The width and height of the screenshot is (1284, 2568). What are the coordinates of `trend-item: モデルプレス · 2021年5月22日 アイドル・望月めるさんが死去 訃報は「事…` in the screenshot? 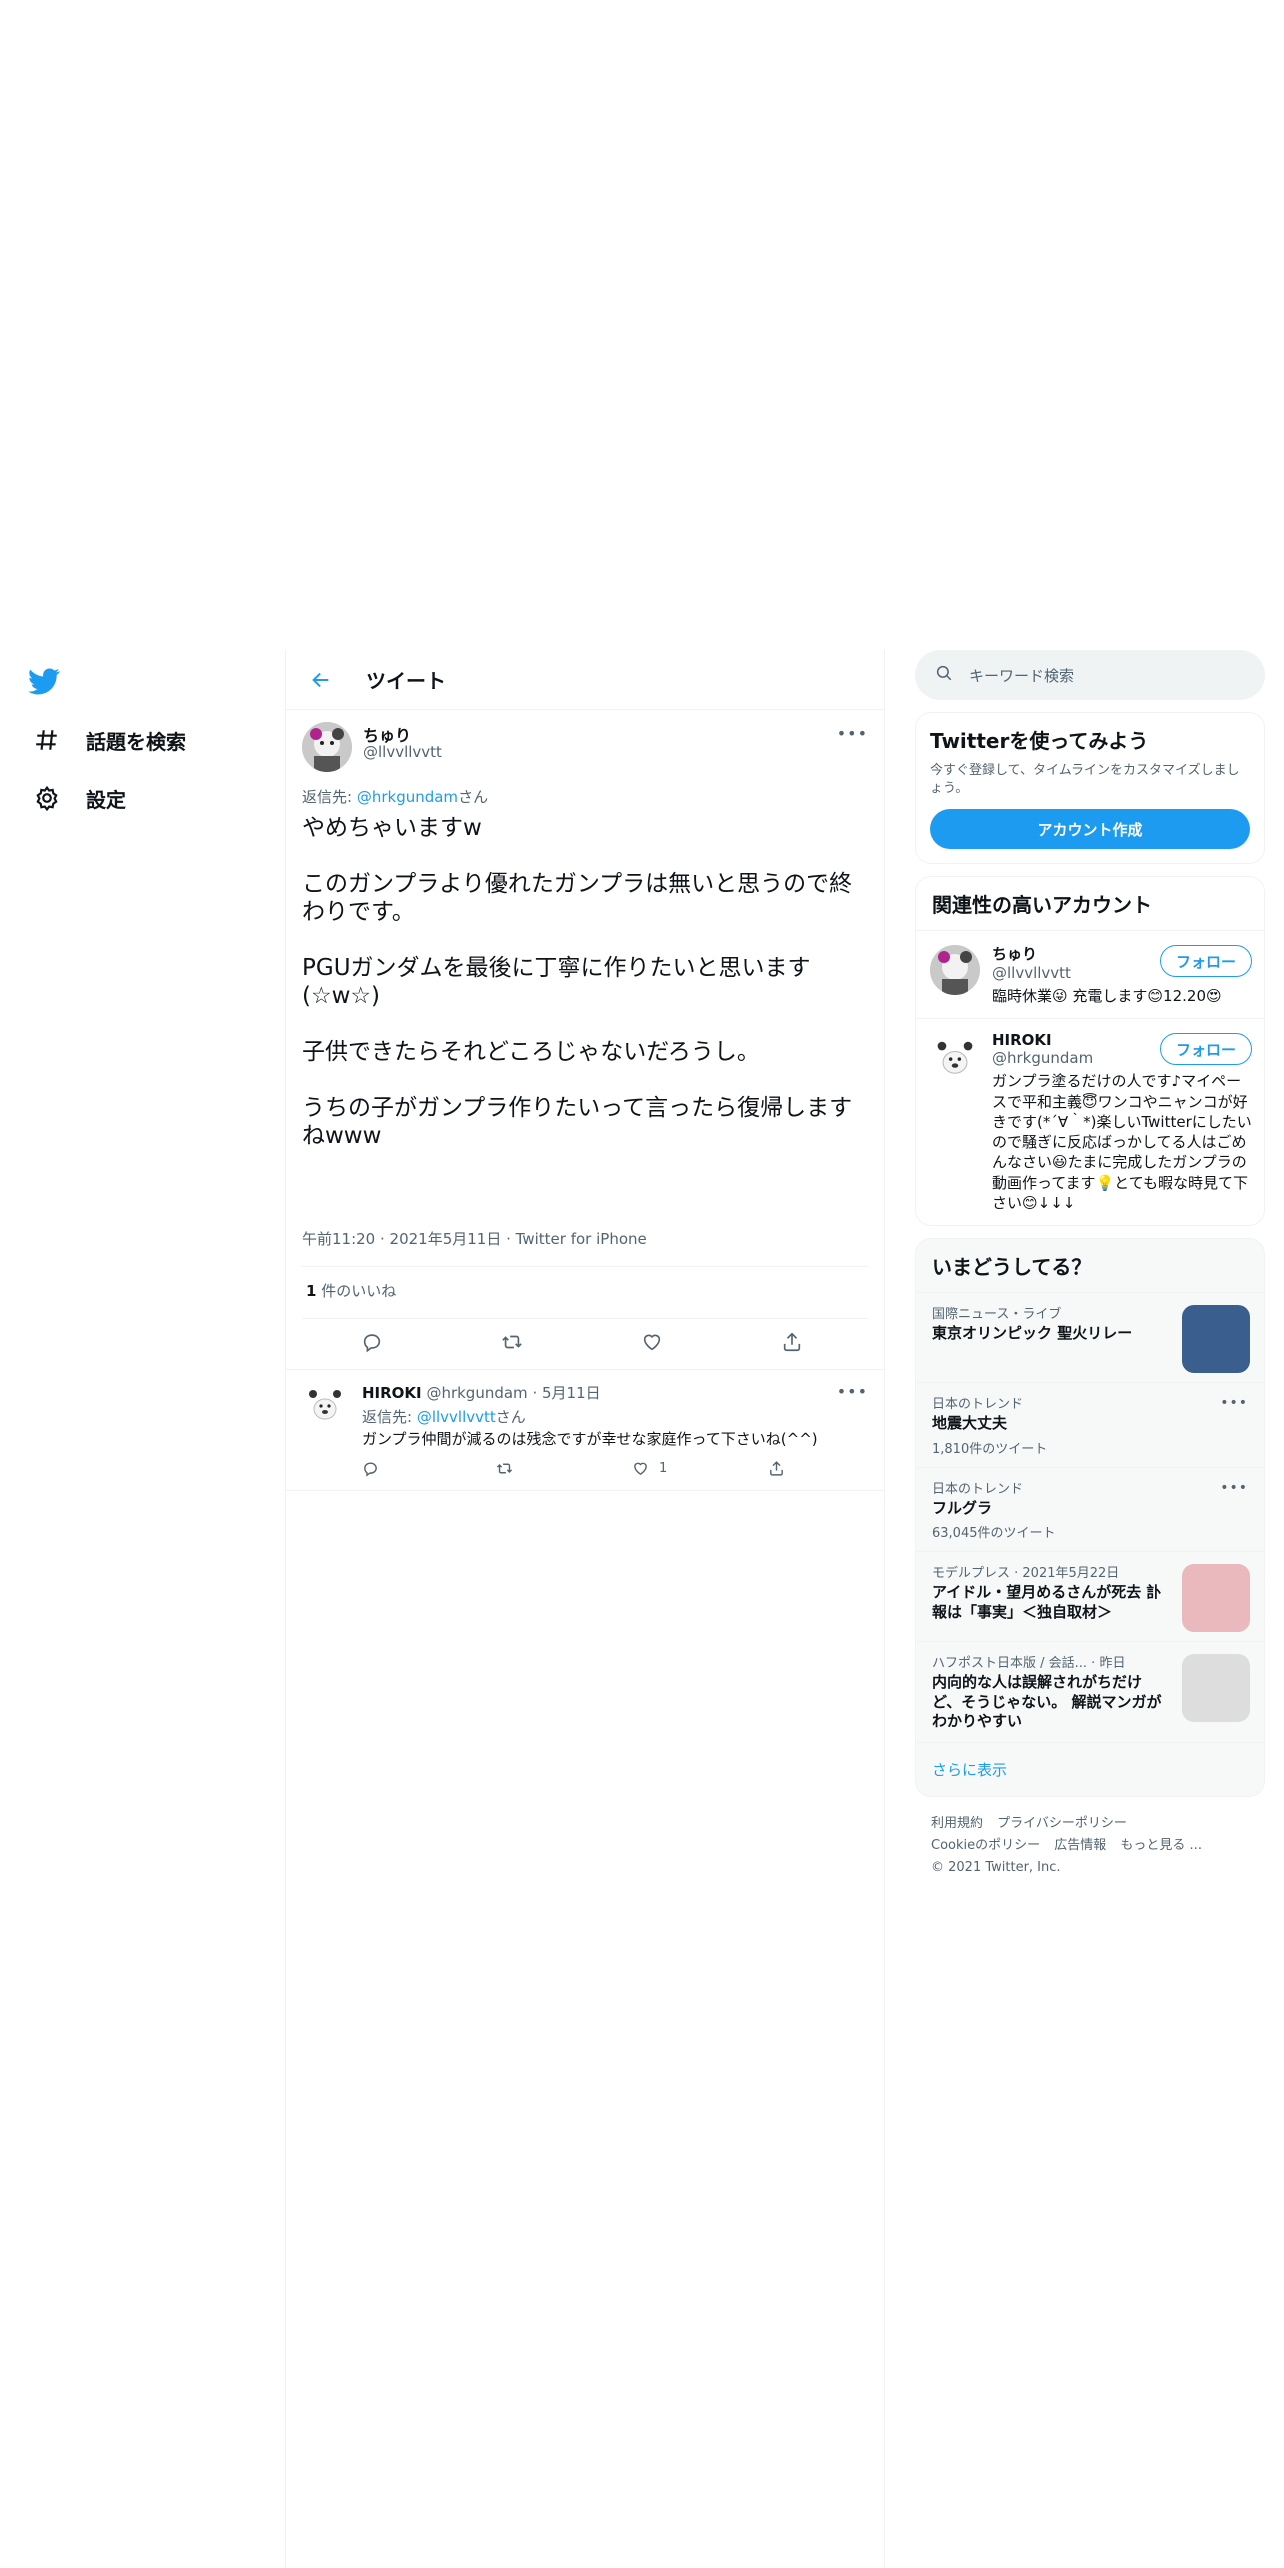 It's located at (1090, 1597).